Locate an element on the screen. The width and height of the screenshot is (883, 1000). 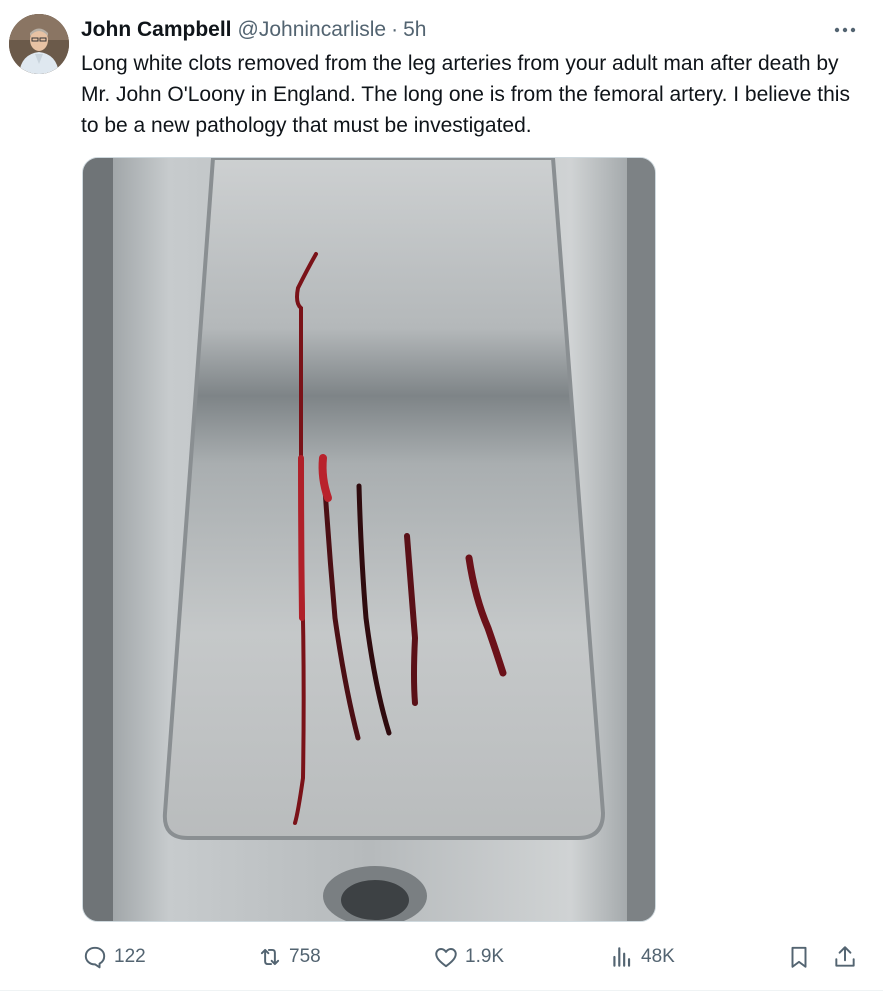
reply-button: 122 is located at coordinates (114, 957).